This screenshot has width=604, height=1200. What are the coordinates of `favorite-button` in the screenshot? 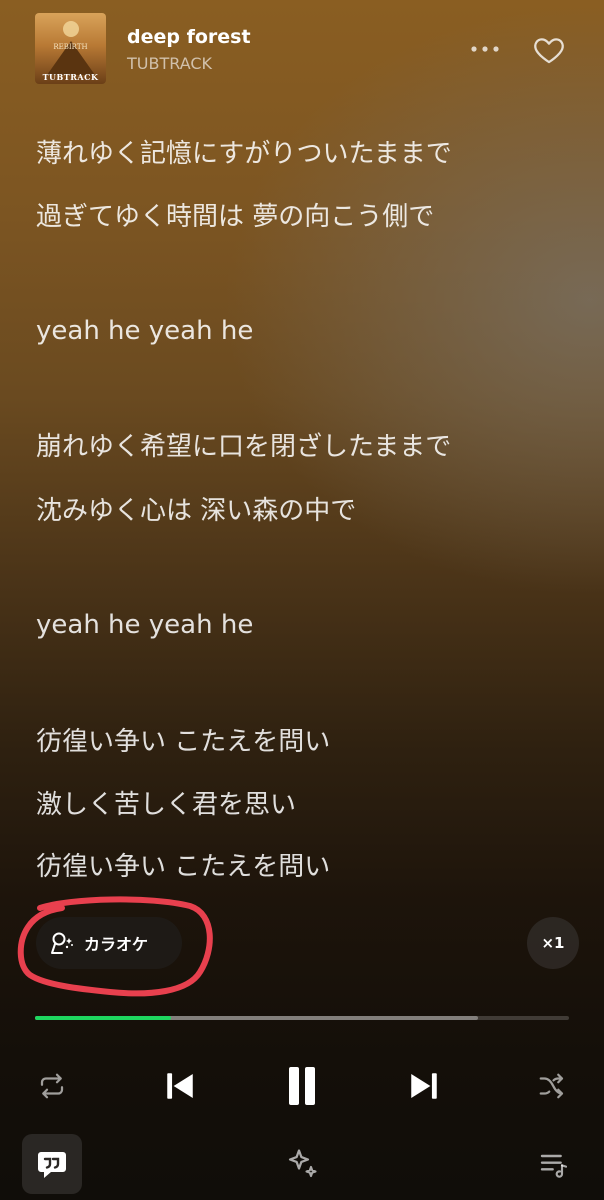 It's located at (549, 50).